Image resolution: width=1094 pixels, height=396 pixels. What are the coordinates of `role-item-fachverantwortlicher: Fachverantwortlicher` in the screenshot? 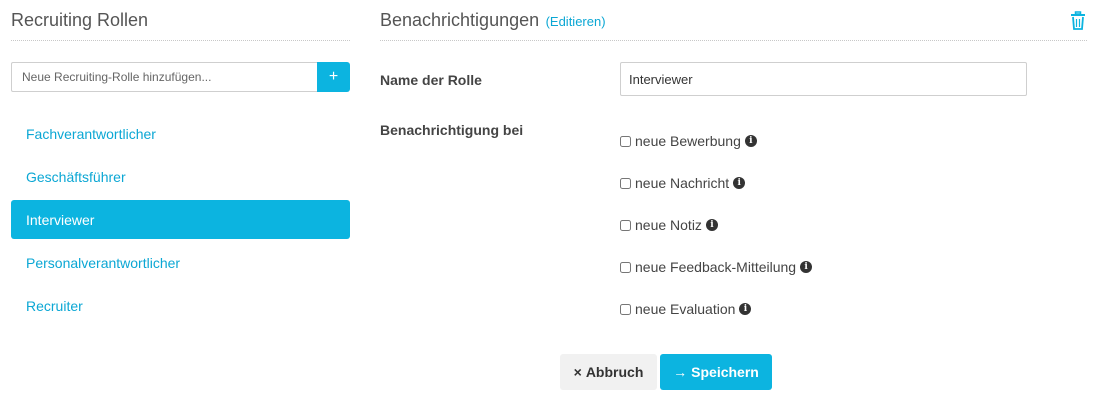 It's located at (180, 133).